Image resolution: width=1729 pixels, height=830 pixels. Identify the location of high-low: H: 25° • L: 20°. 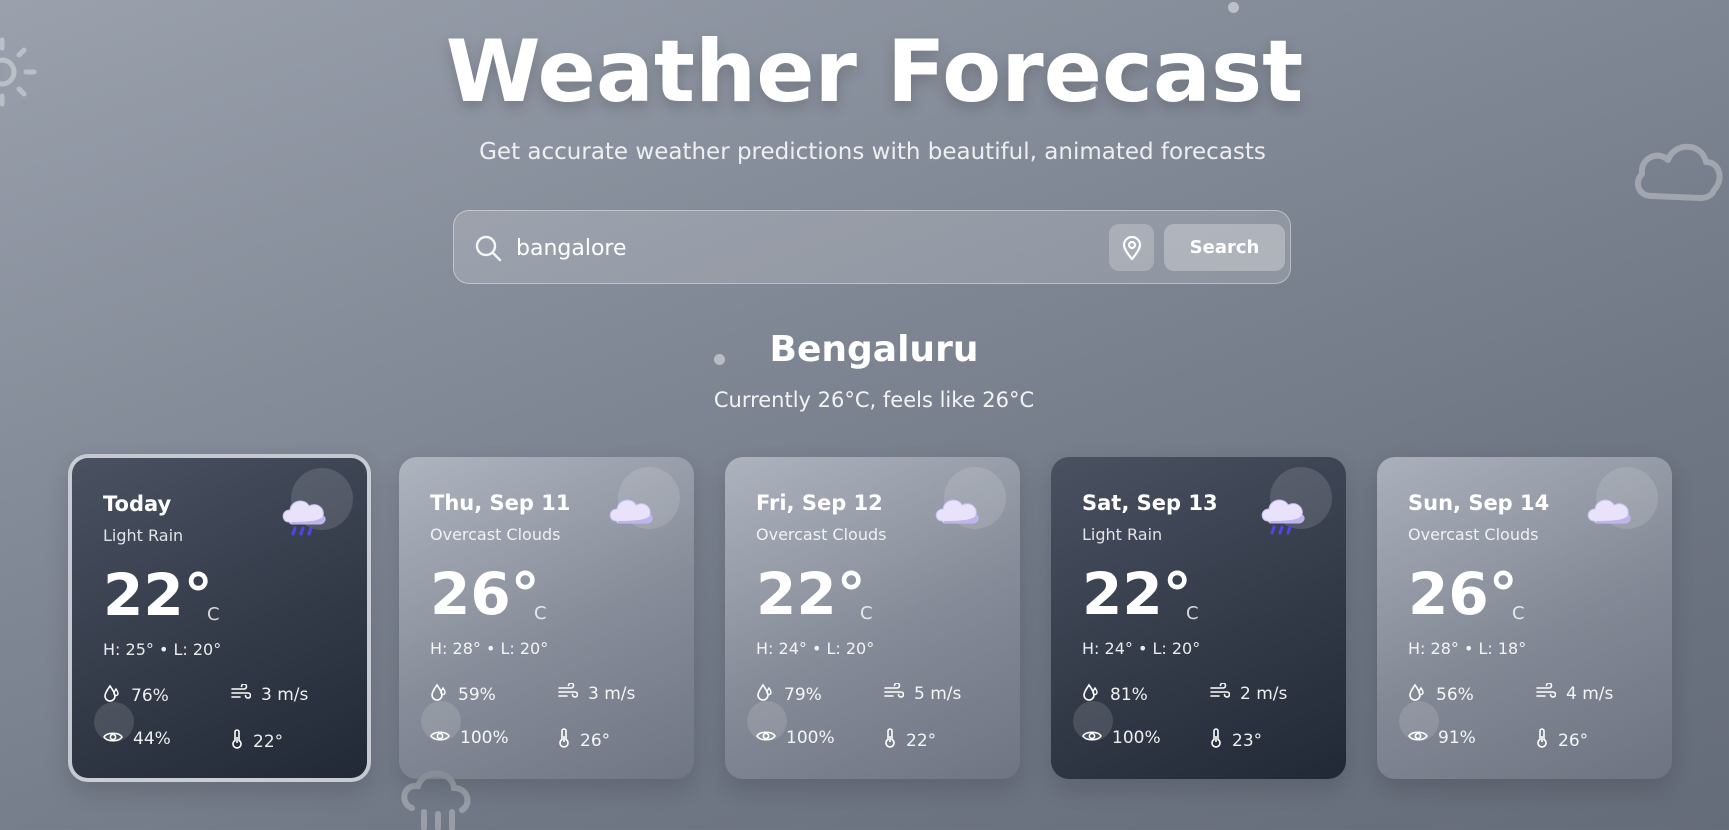
(162, 649).